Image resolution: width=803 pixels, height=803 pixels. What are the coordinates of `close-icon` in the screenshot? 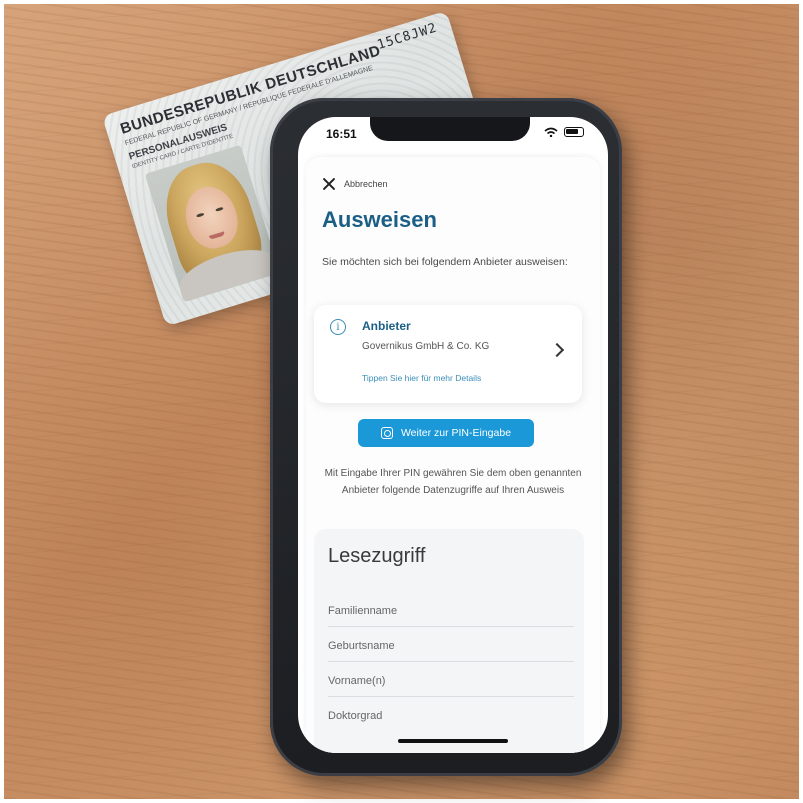 It's located at (329, 184).